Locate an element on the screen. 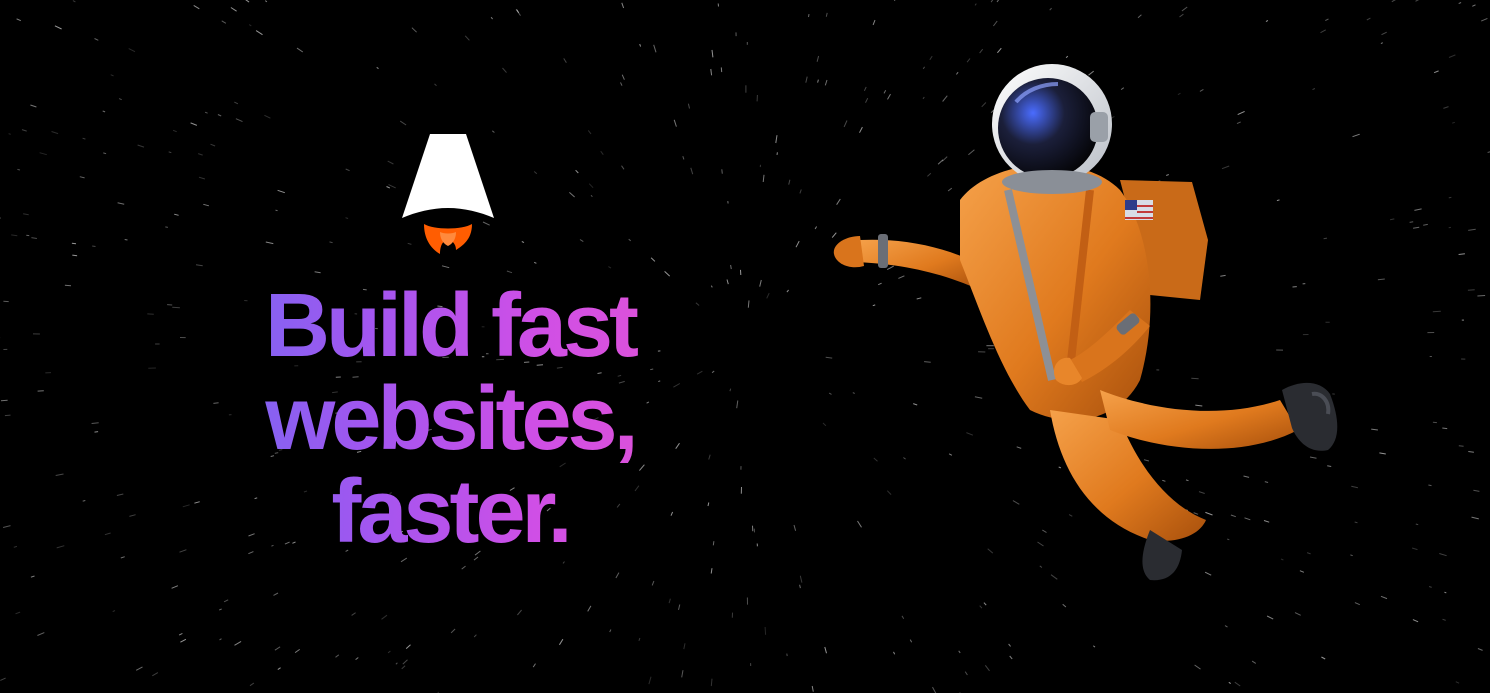 Image resolution: width=1490 pixels, height=693 pixels. headline-line-3: faster. is located at coordinates (450, 512).